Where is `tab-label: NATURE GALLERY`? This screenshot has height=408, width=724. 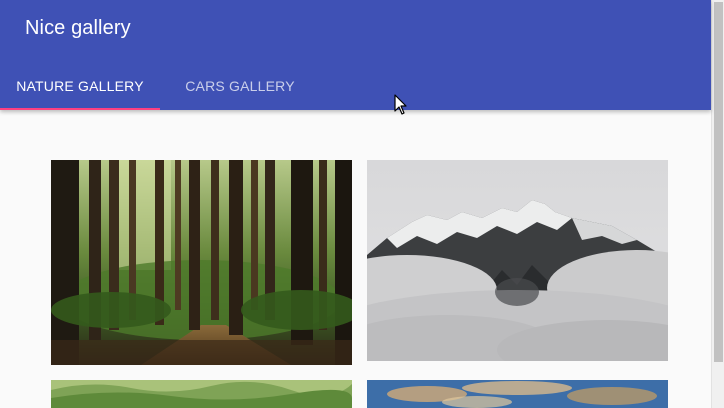 tab-label: NATURE GALLERY is located at coordinates (80, 86).